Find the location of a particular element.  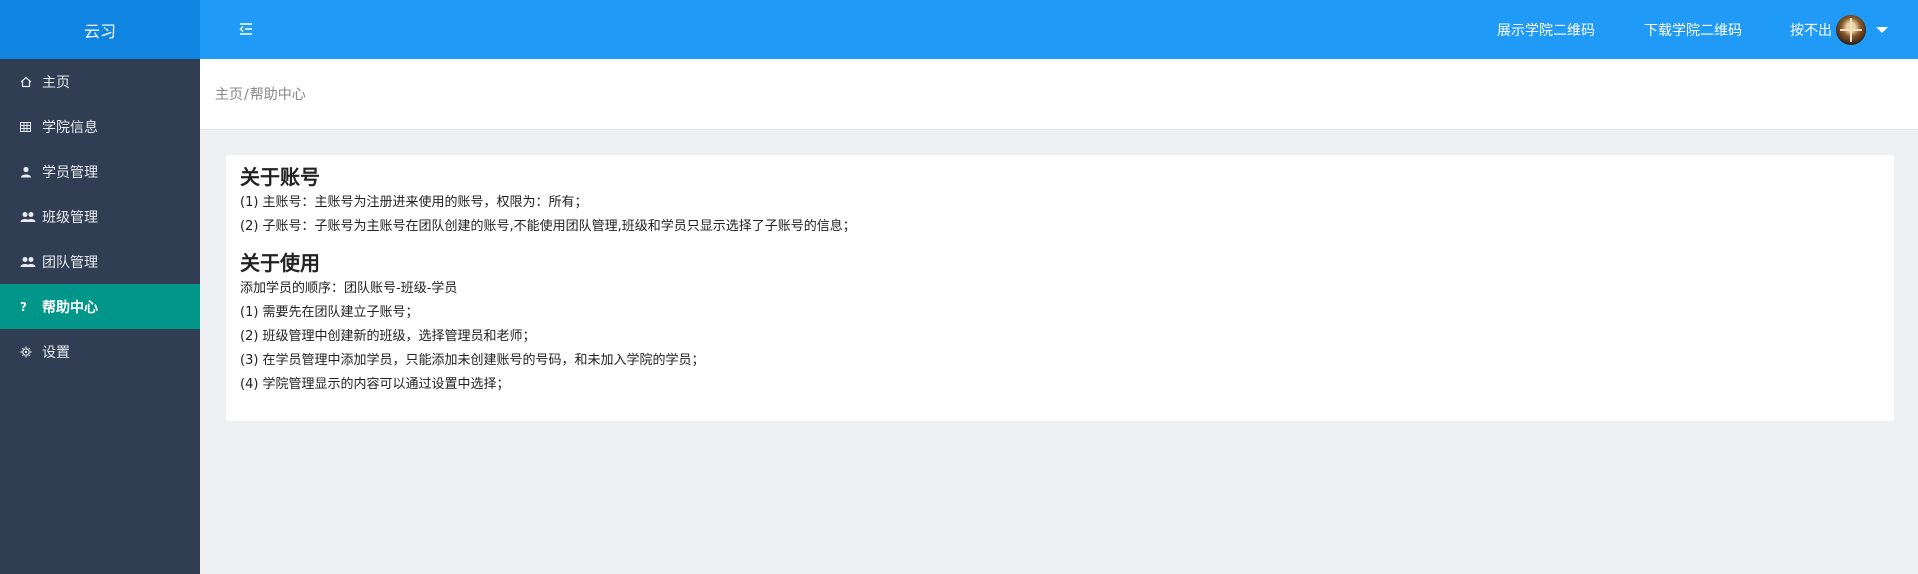

sidebar-item-settings: 设置 is located at coordinates (100, 351).